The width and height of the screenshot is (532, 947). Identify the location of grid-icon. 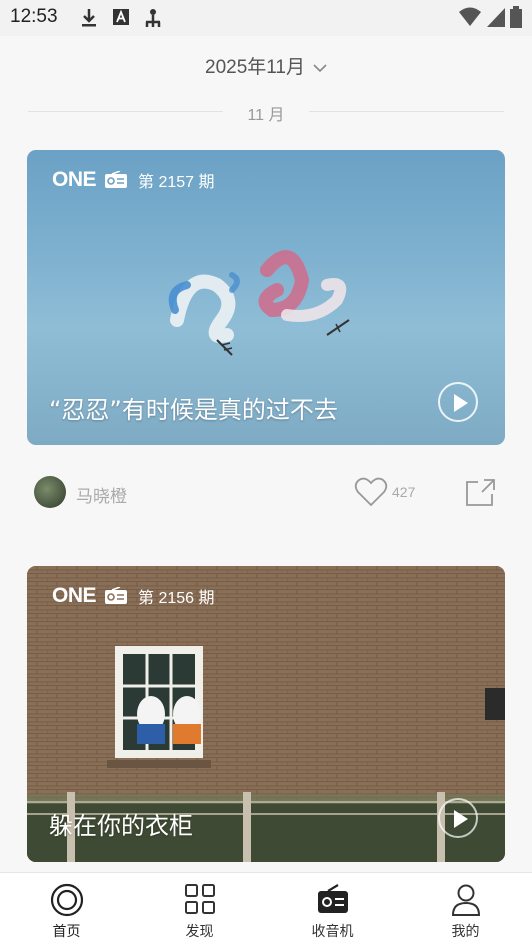
(199, 899).